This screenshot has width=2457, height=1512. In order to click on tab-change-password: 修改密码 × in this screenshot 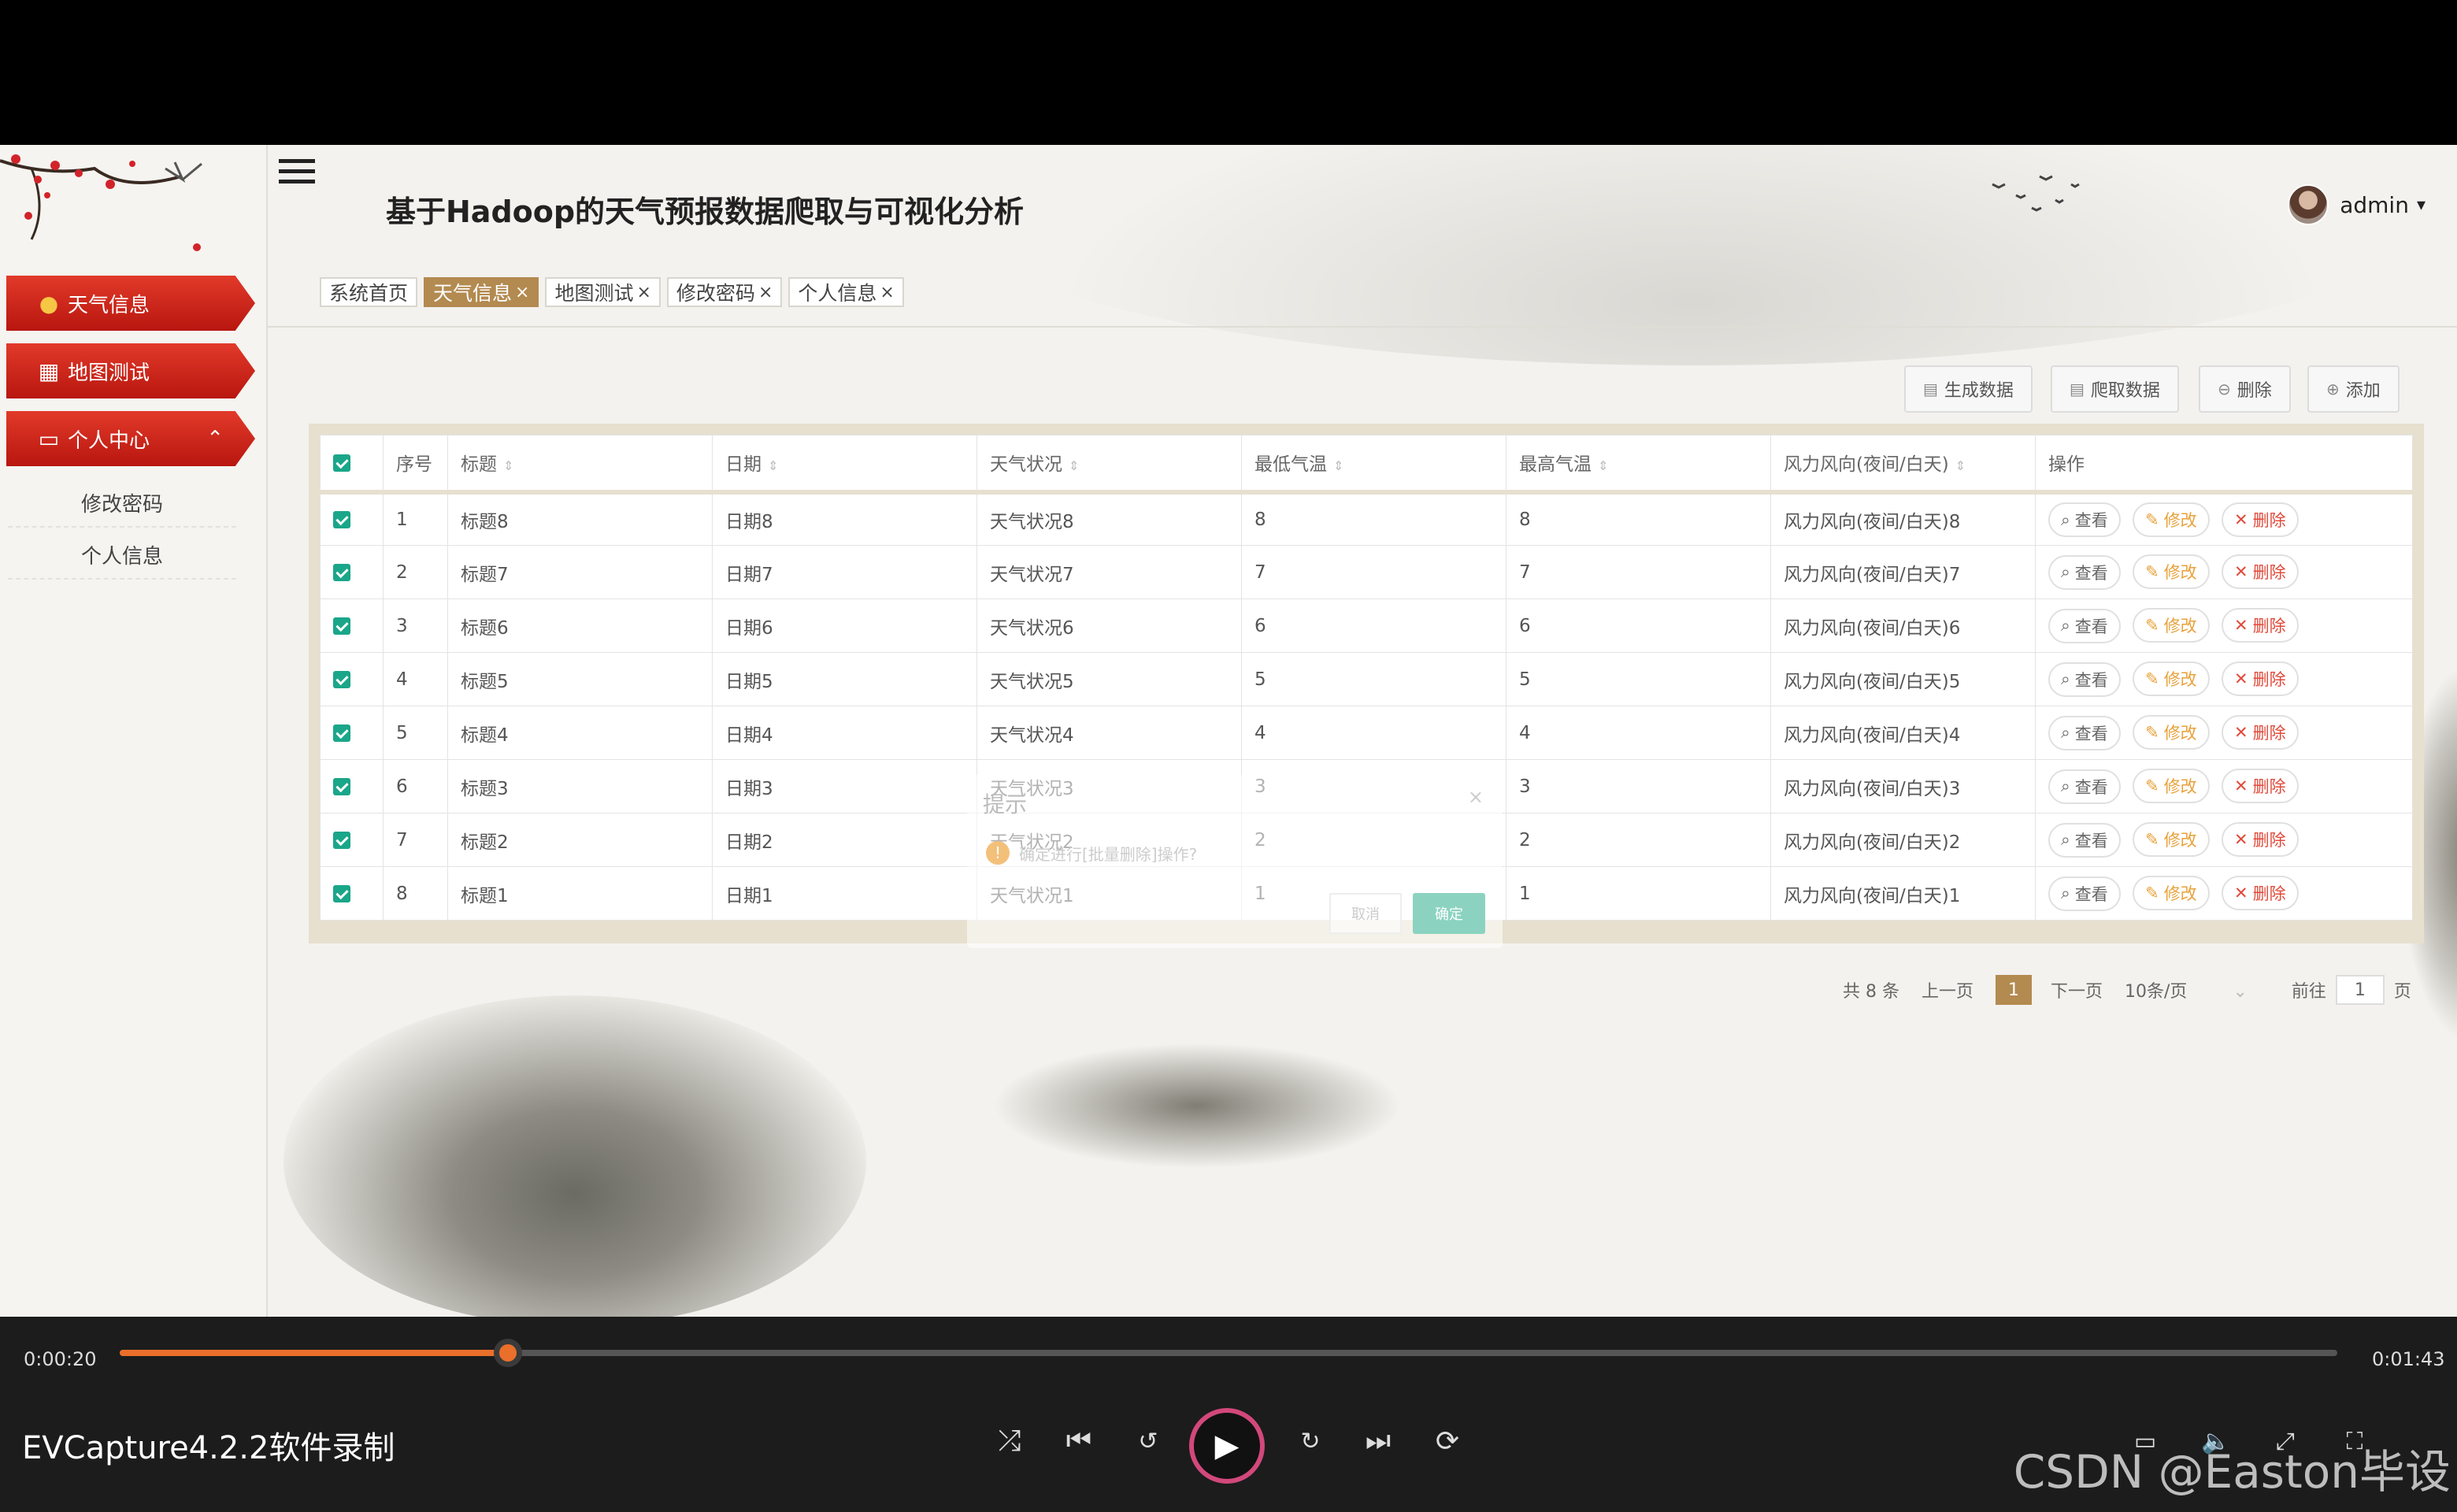, I will do `click(724, 292)`.